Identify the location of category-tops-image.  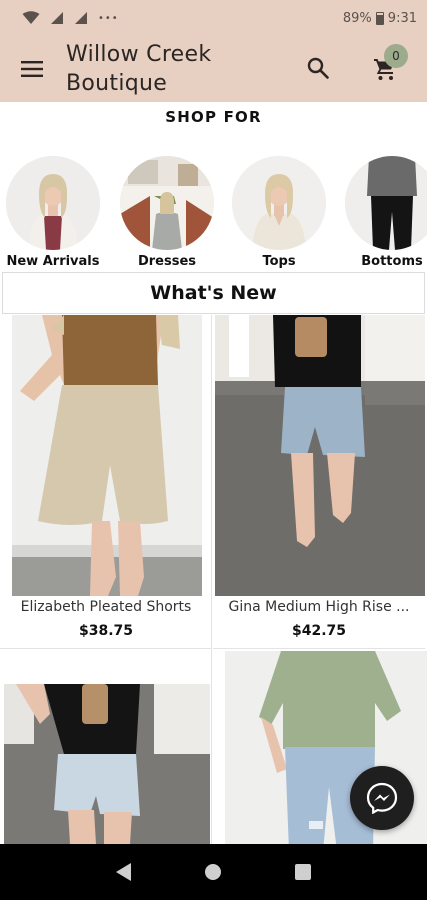
(279, 203).